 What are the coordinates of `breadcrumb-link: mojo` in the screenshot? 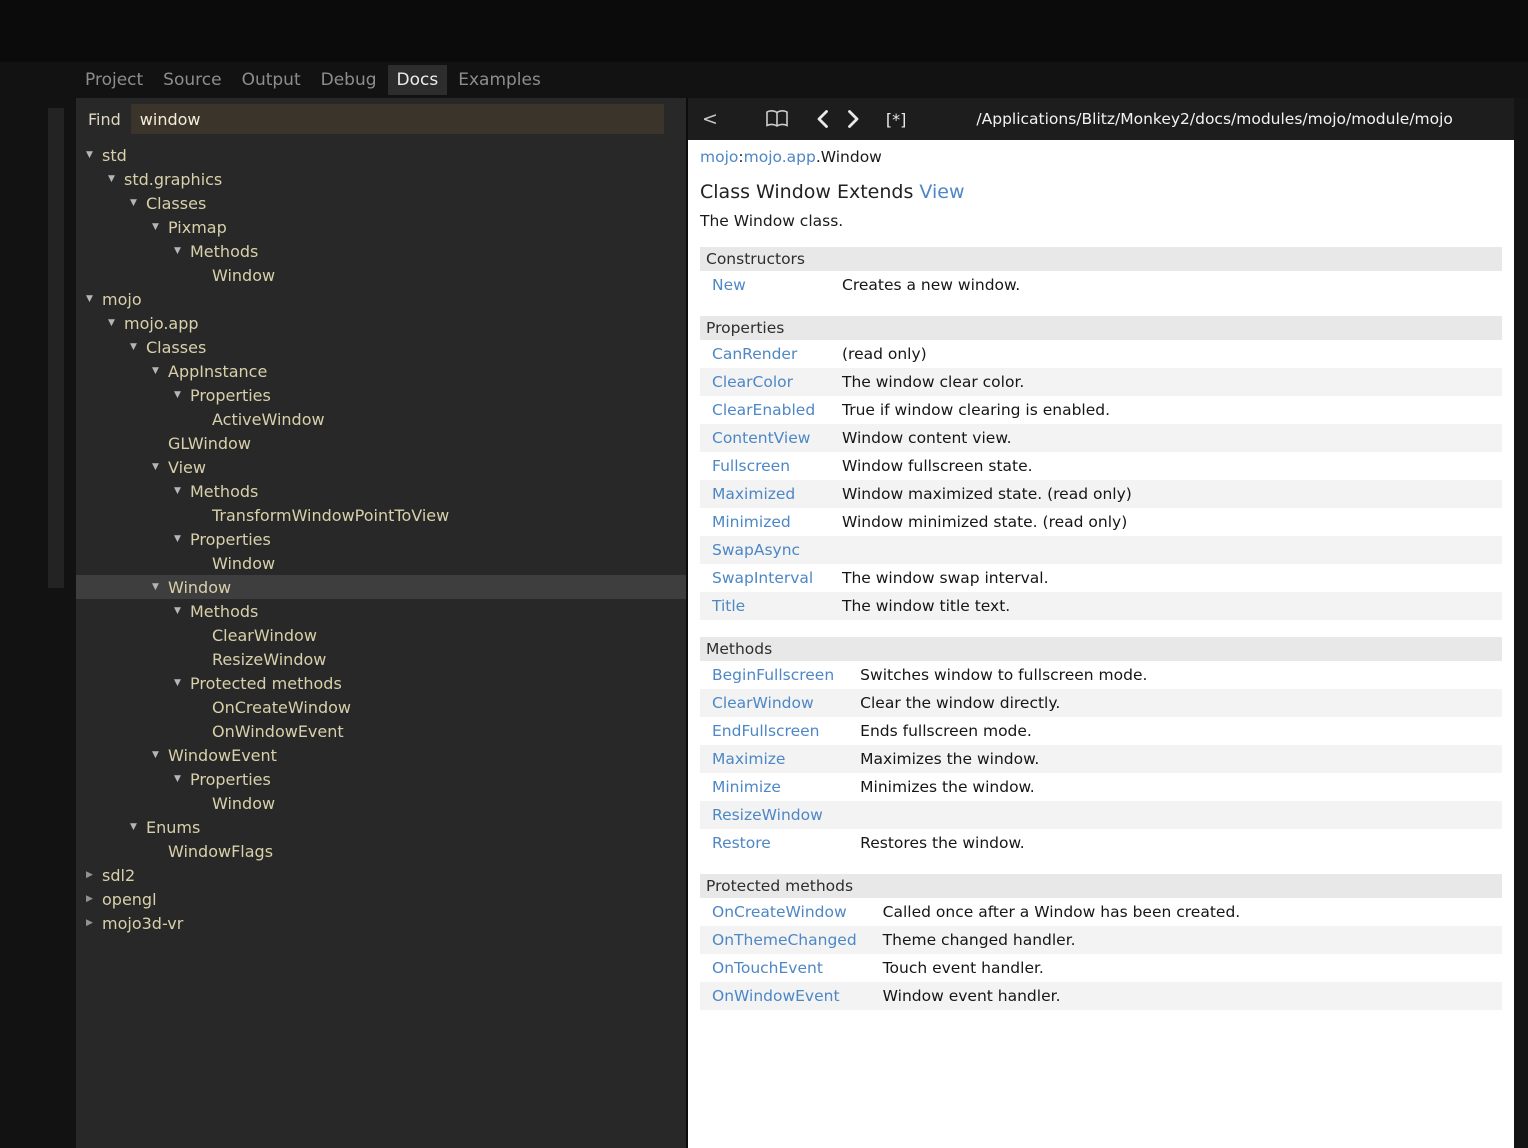 It's located at (719, 157).